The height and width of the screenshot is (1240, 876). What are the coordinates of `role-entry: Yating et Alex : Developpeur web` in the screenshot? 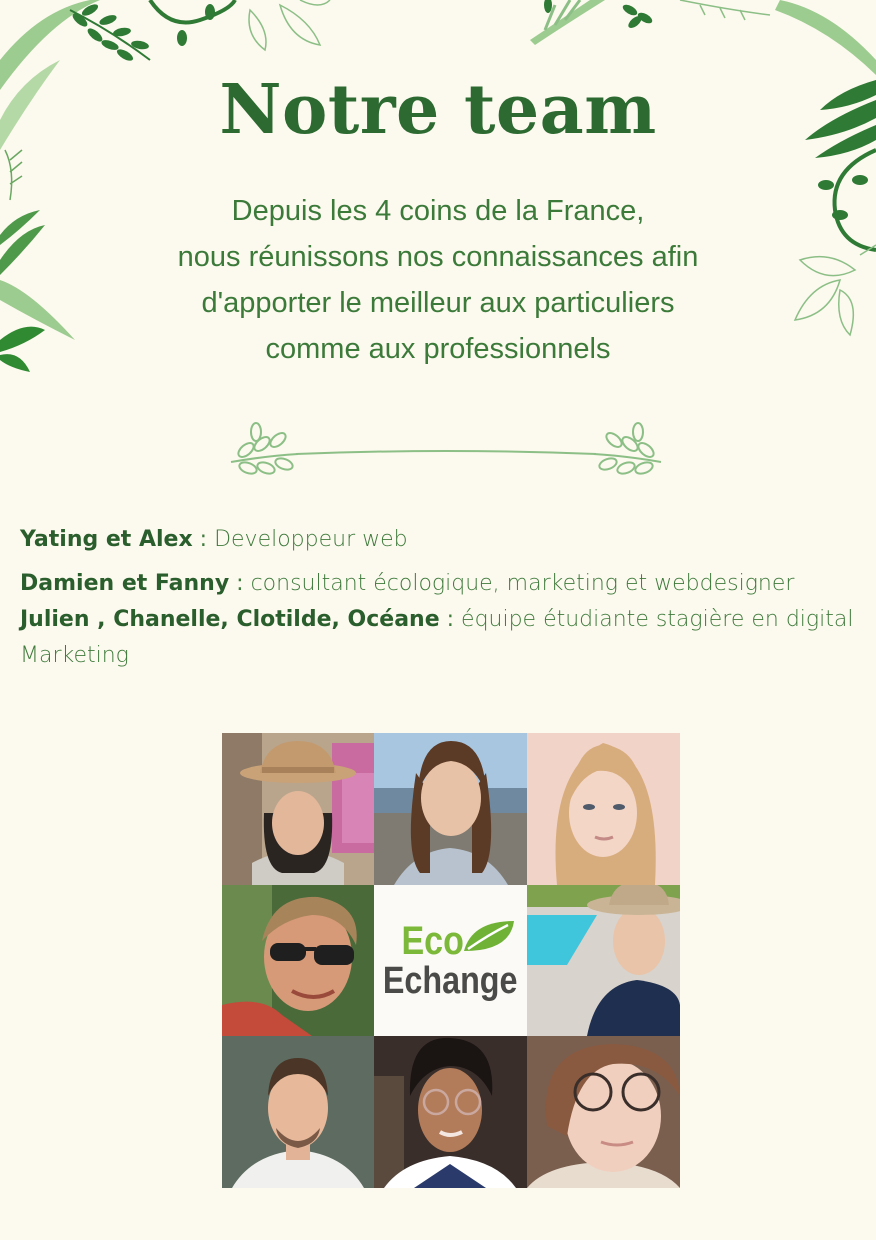 It's located at (440, 540).